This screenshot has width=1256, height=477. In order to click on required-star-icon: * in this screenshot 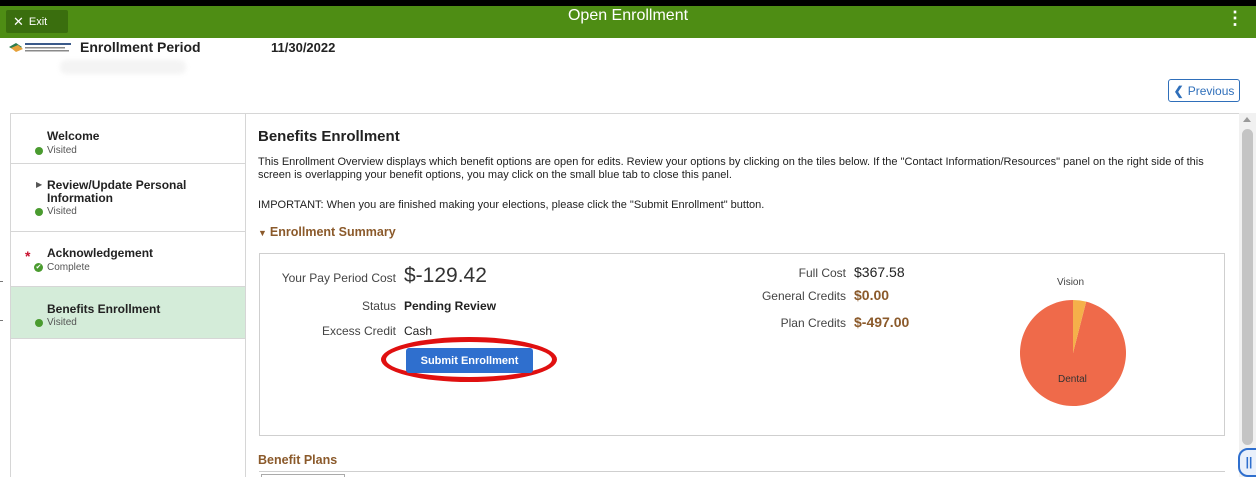, I will do `click(28, 256)`.